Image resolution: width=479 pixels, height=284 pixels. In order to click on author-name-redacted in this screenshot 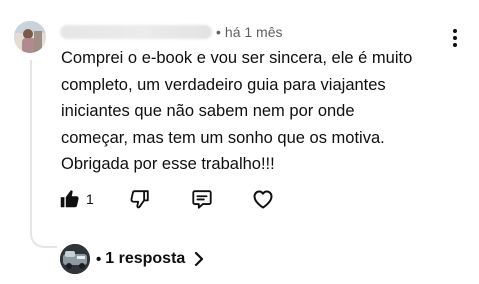, I will do `click(136, 32)`.